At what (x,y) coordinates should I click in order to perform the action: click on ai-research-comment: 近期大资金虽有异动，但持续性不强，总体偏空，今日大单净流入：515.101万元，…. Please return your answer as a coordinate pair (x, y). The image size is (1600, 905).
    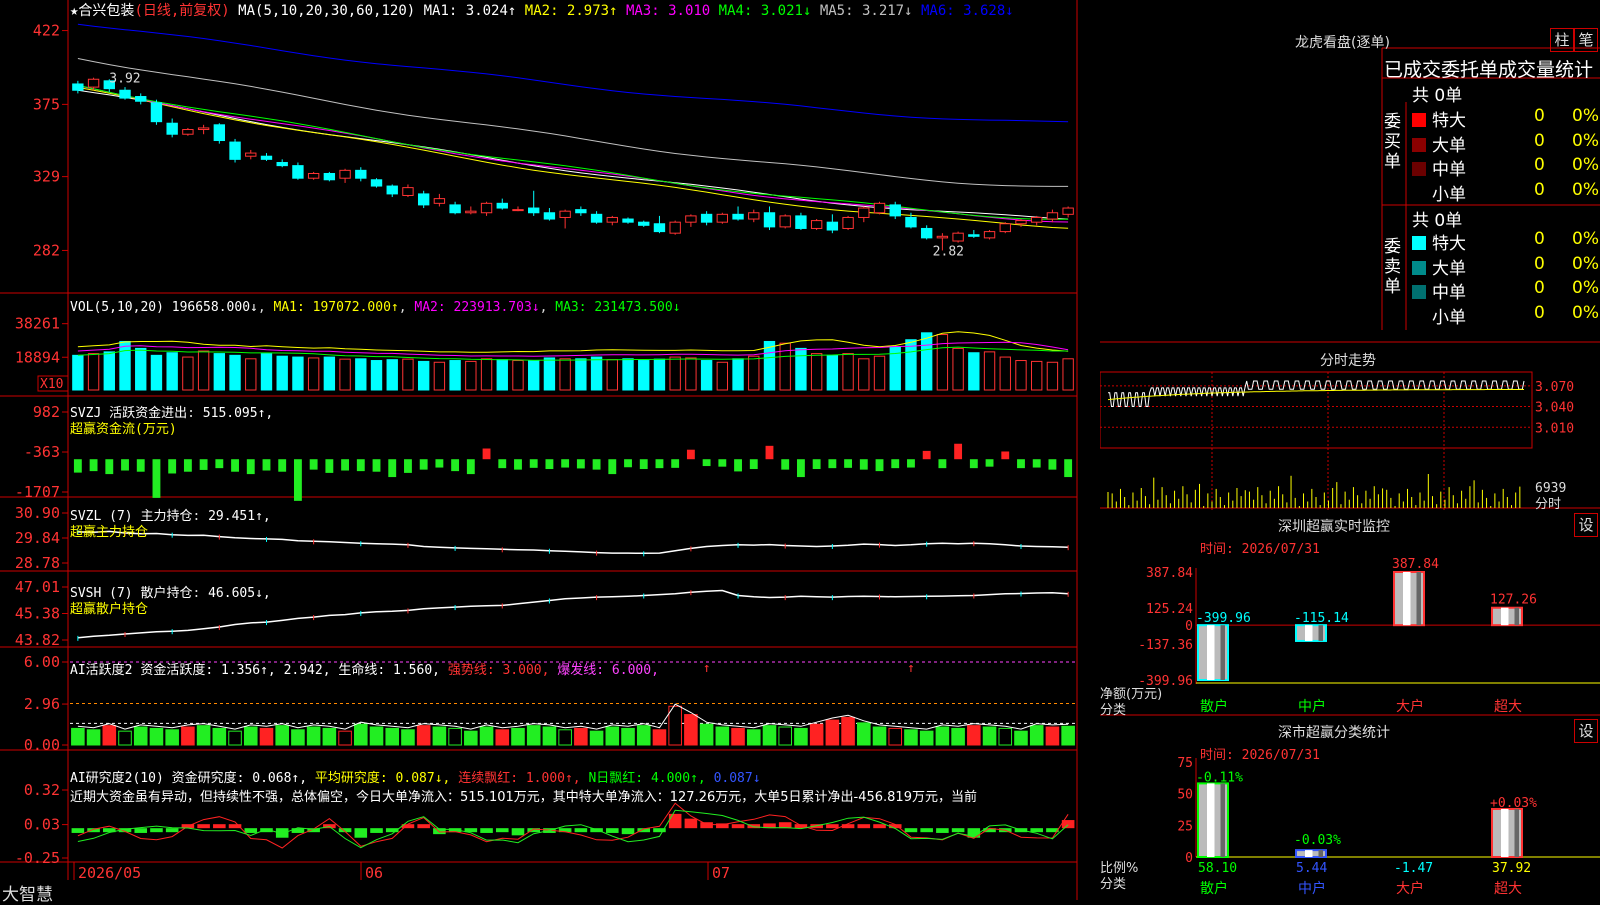
    Looking at the image, I should click on (523, 797).